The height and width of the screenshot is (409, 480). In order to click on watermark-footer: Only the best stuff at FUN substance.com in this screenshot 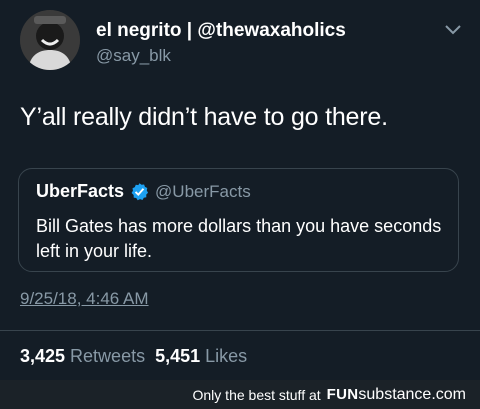, I will do `click(240, 394)`.